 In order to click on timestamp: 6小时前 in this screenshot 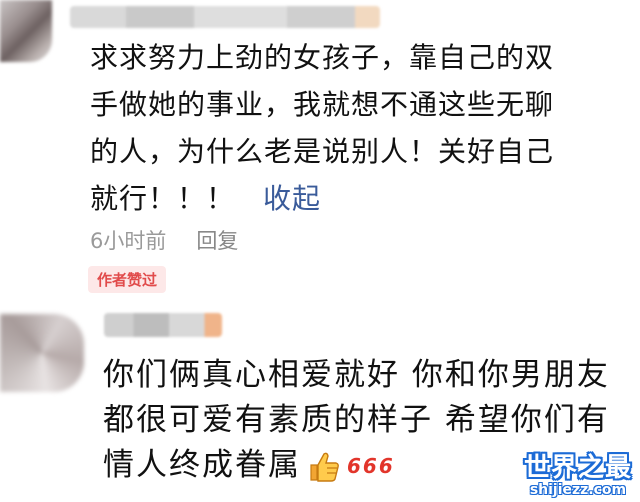, I will do `click(128, 241)`.